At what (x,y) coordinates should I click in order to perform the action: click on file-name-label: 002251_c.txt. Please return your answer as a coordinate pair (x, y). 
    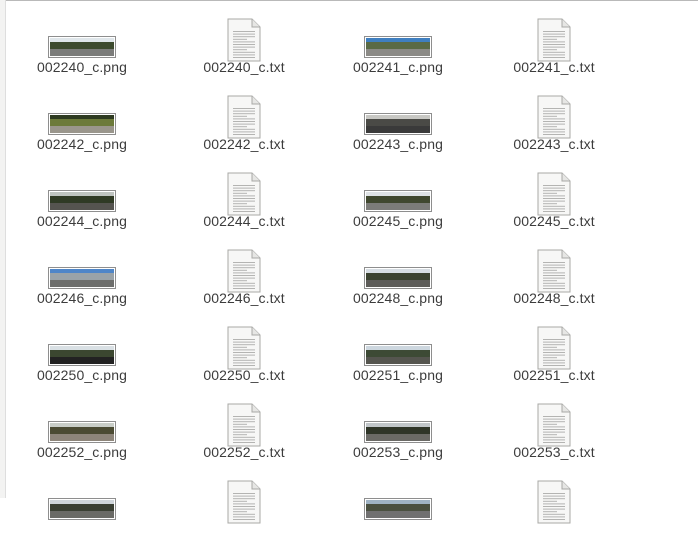
    Looking at the image, I should click on (554, 375).